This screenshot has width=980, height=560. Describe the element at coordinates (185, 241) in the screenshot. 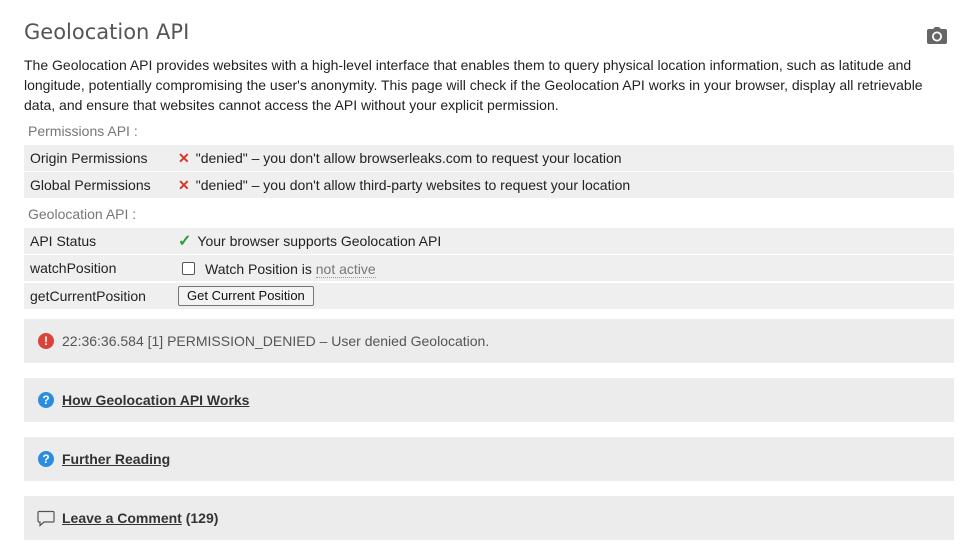

I see `checkmark-icon: ✓` at that location.